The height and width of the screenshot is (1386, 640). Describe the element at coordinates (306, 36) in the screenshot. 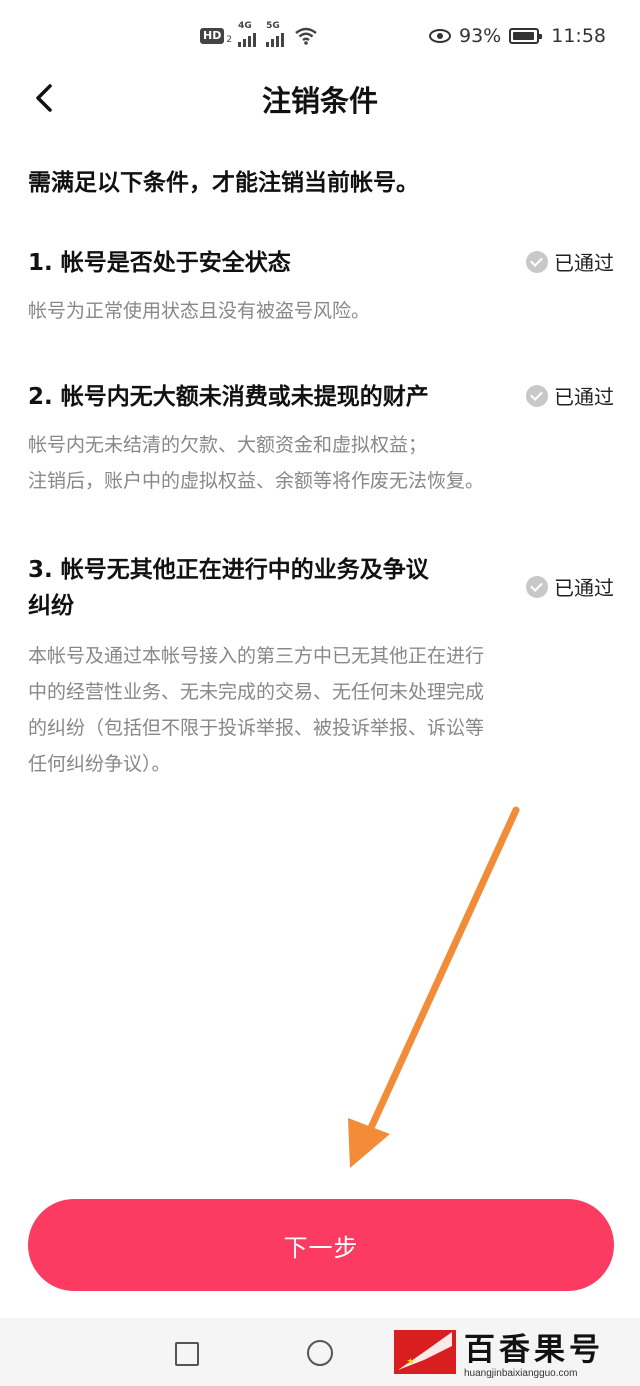

I see `wifi-icon` at that location.